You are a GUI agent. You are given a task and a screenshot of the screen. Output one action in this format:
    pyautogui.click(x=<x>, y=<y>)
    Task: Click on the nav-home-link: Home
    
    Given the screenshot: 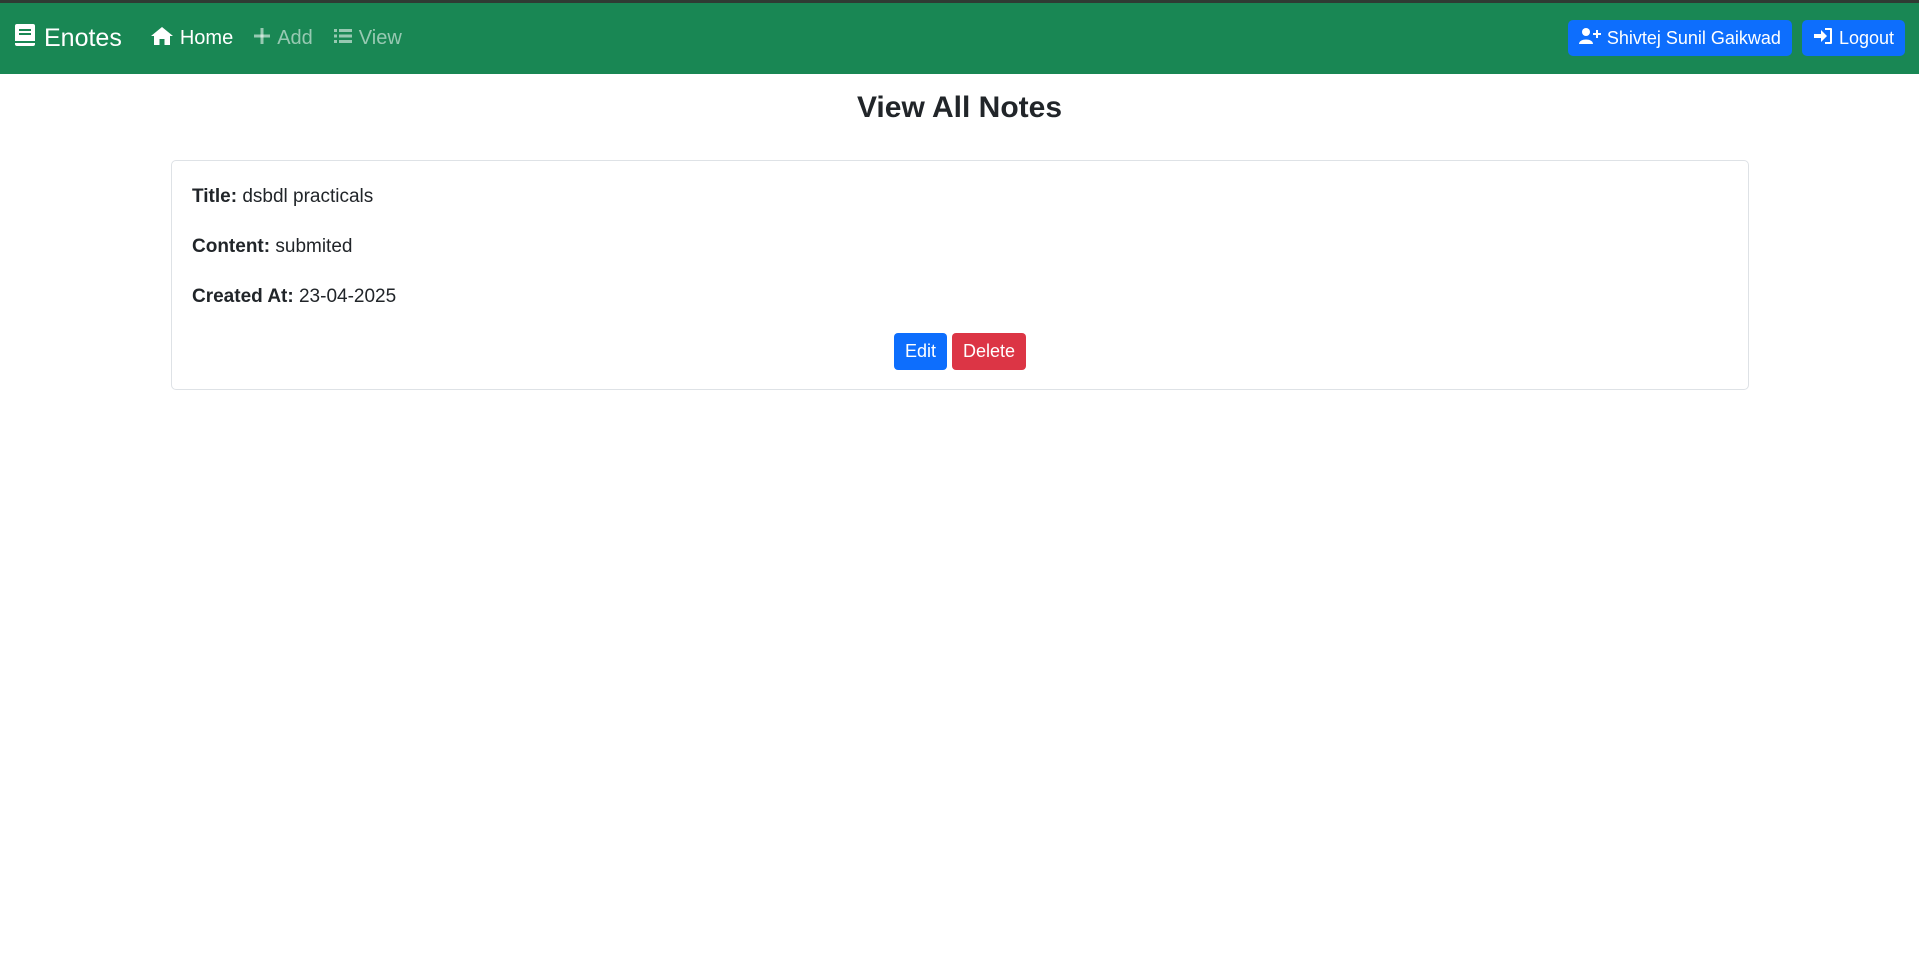 What is the action you would take?
    pyautogui.click(x=191, y=39)
    